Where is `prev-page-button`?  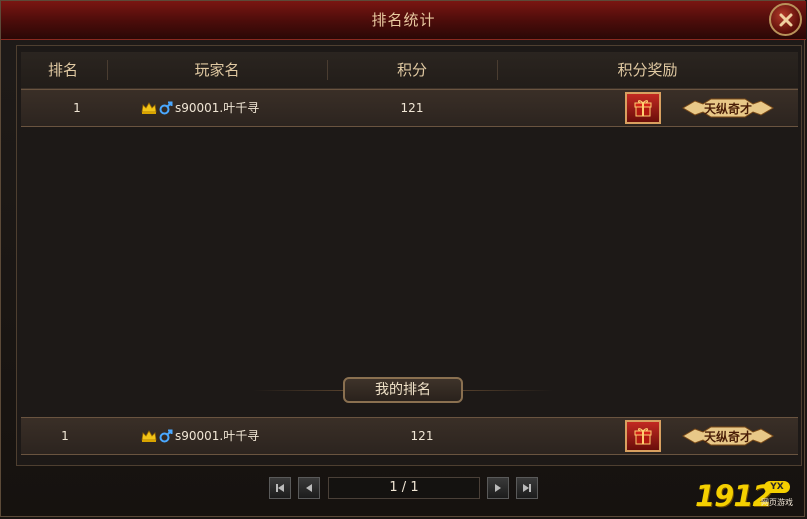
prev-page-button is located at coordinates (309, 488).